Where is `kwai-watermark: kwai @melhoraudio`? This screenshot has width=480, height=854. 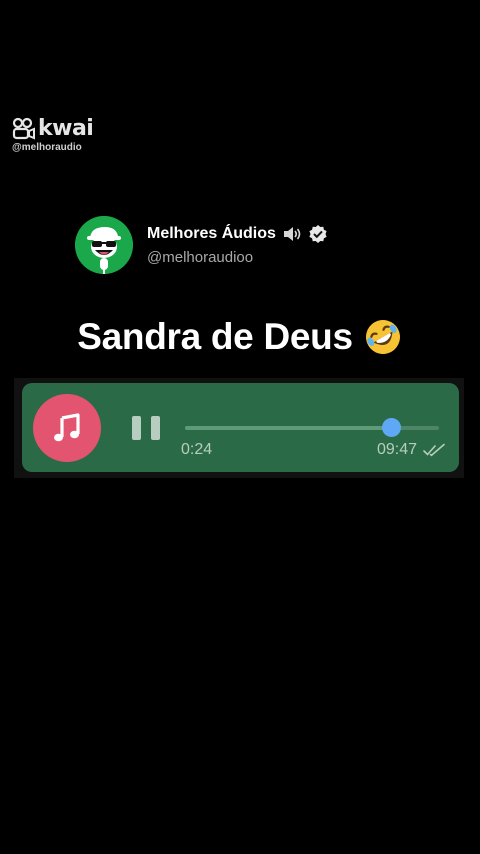
kwai-watermark: kwai @melhoraudio is located at coordinates (53, 134).